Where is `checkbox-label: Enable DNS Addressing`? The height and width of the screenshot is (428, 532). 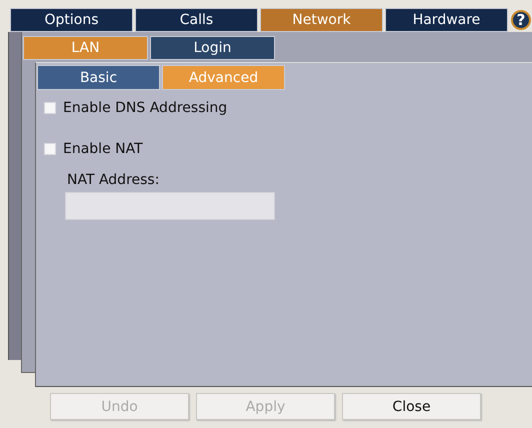 checkbox-label: Enable DNS Addressing is located at coordinates (145, 108).